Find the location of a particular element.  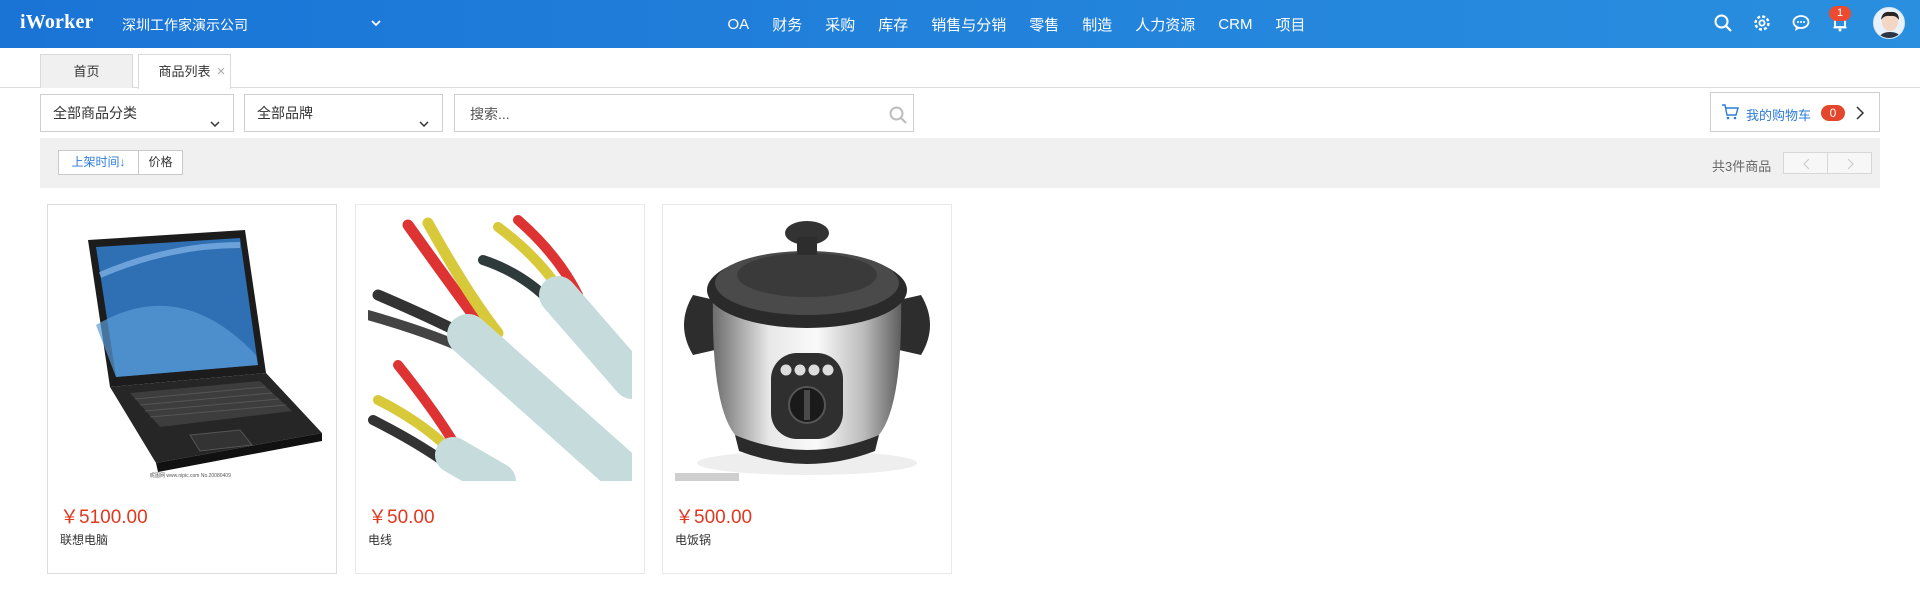

product-image-wire is located at coordinates (500, 348).